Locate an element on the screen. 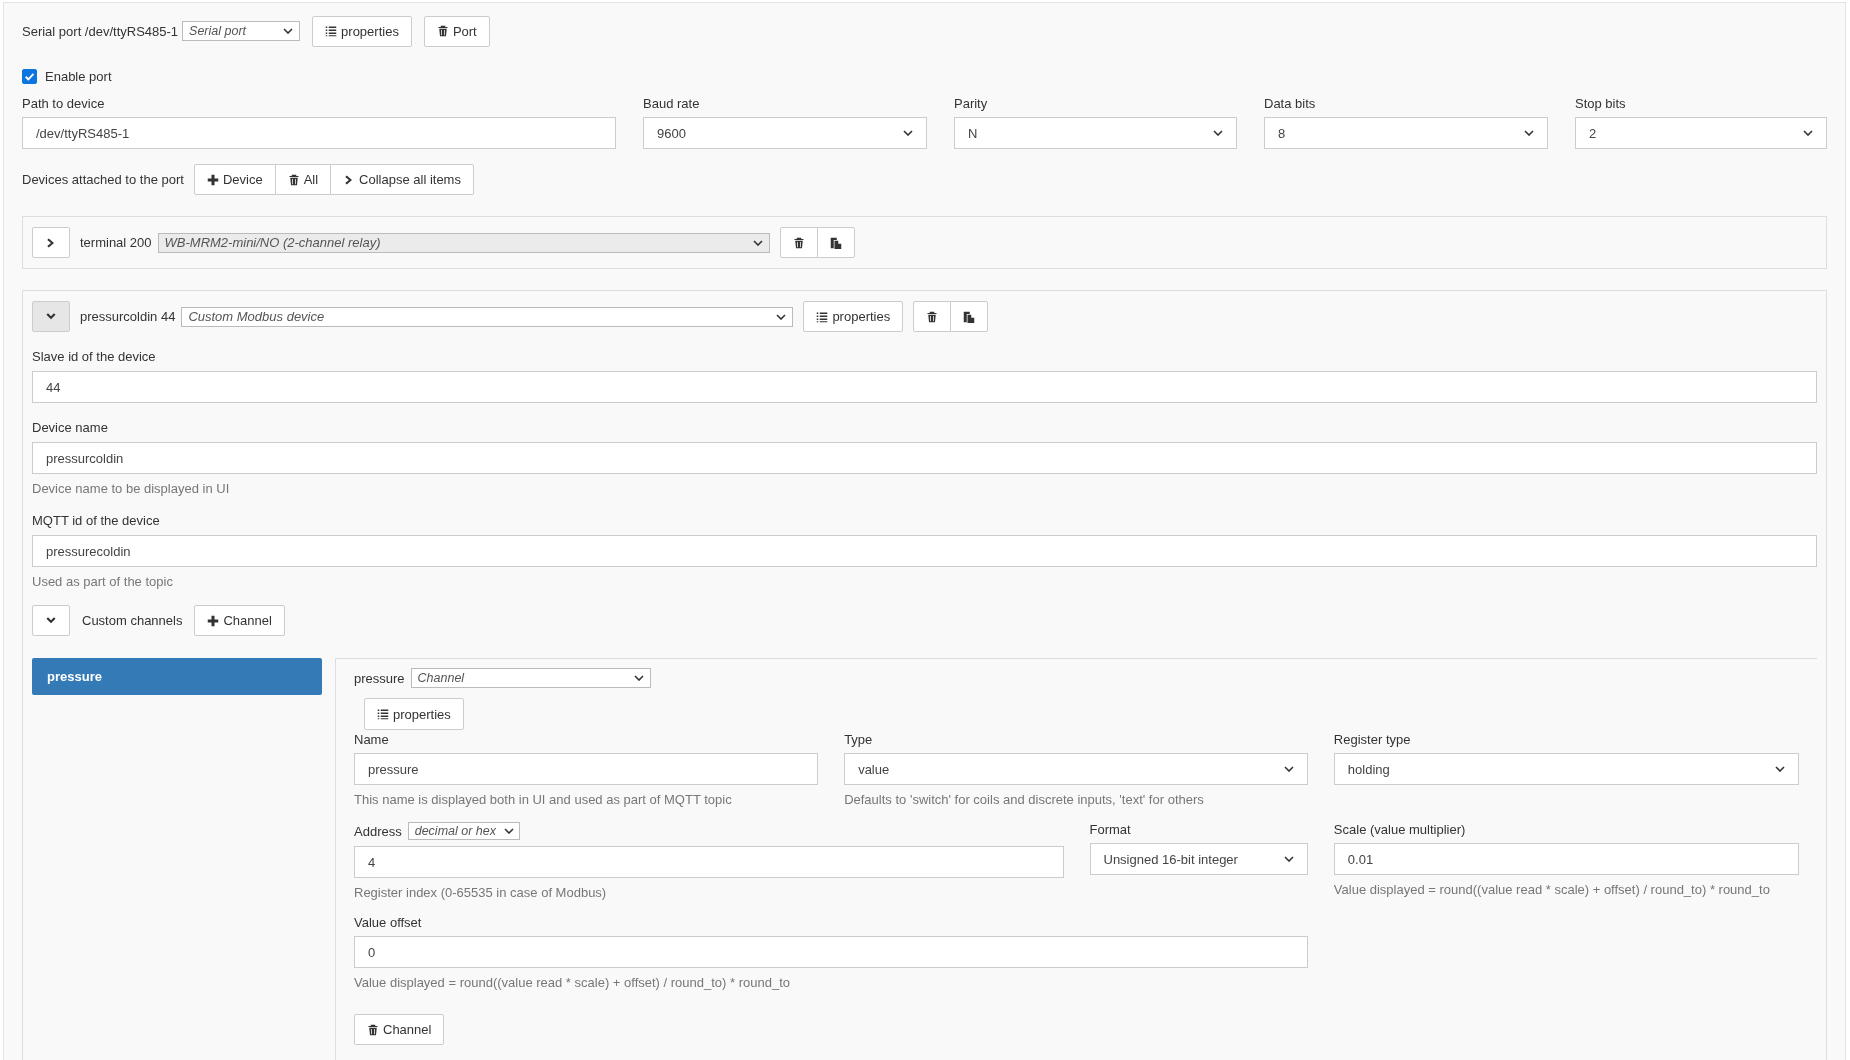 The width and height of the screenshot is (1850, 1060). text-field: 0.01 is located at coordinates (1566, 859).